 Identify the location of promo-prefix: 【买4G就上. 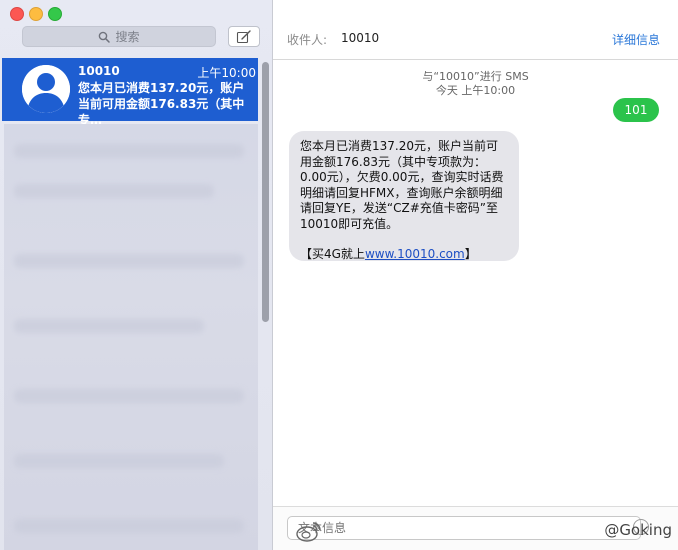
(332, 254).